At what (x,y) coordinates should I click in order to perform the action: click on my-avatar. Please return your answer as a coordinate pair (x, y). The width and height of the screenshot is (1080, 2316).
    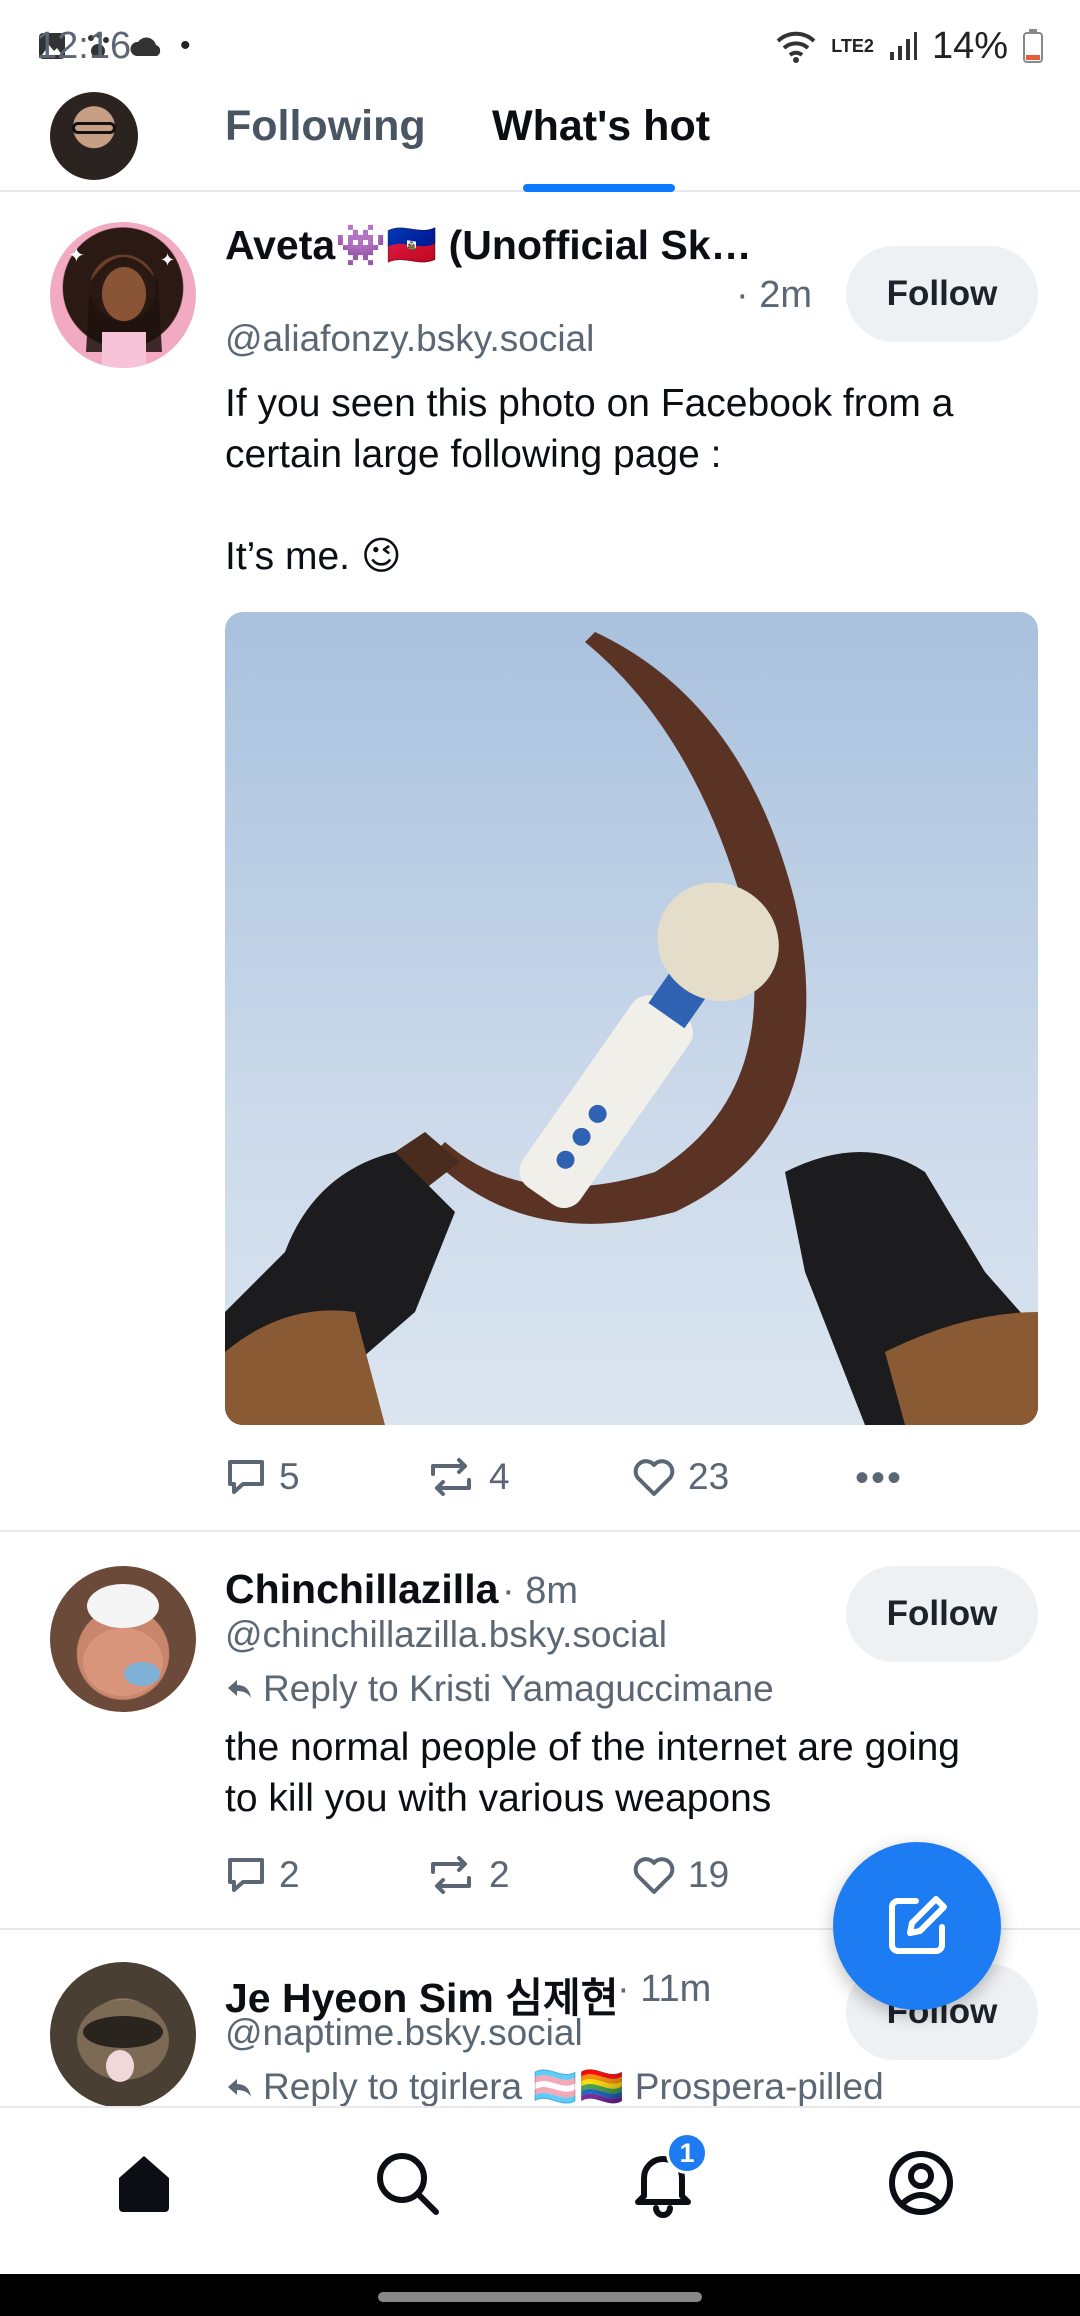
    Looking at the image, I should click on (94, 136).